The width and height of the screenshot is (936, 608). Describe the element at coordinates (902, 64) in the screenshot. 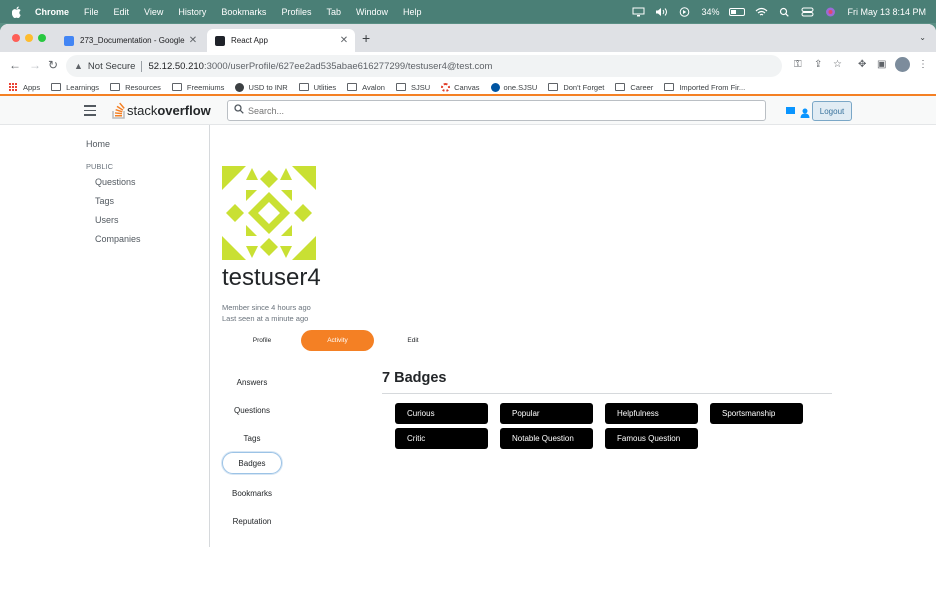

I see `profile-avatar` at that location.